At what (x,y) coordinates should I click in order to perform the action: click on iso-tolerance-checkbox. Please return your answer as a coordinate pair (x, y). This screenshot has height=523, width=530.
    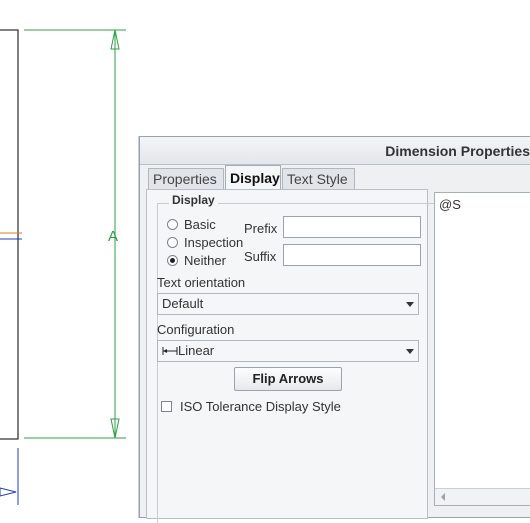
    Looking at the image, I should click on (166, 406).